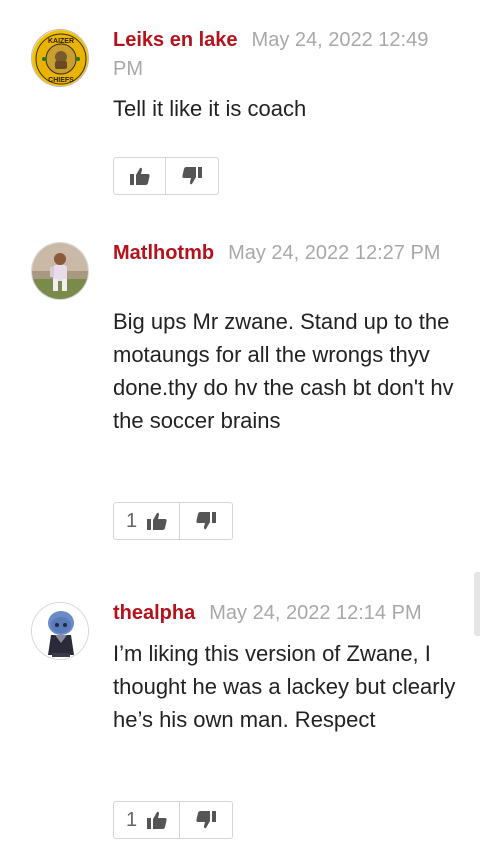 This screenshot has height=857, width=480. Describe the element at coordinates (477, 604) in the screenshot. I see `scrollbar-thumb` at that location.